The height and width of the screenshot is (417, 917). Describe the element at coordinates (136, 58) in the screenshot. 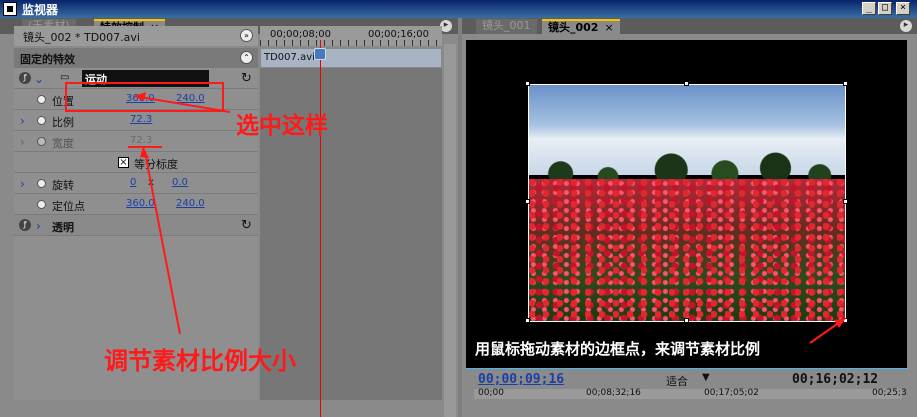

I see `fixed-effects-header: 固定的特效 ⌃` at that location.